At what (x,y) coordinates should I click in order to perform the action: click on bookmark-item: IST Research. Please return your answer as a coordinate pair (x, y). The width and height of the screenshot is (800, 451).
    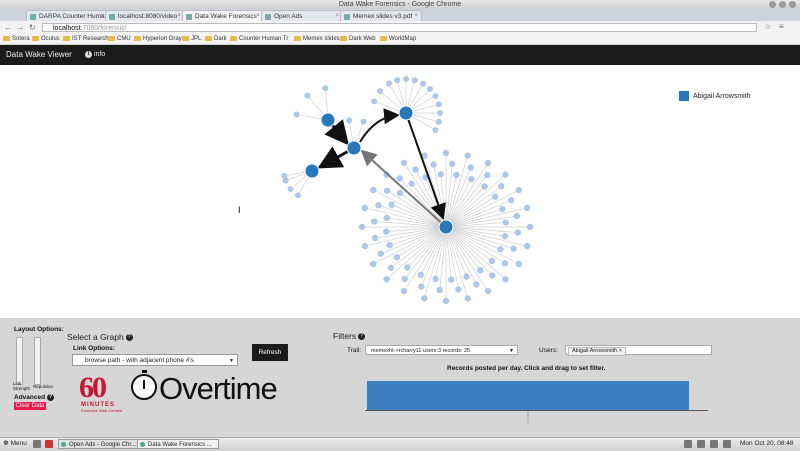
    Looking at the image, I should click on (86, 39).